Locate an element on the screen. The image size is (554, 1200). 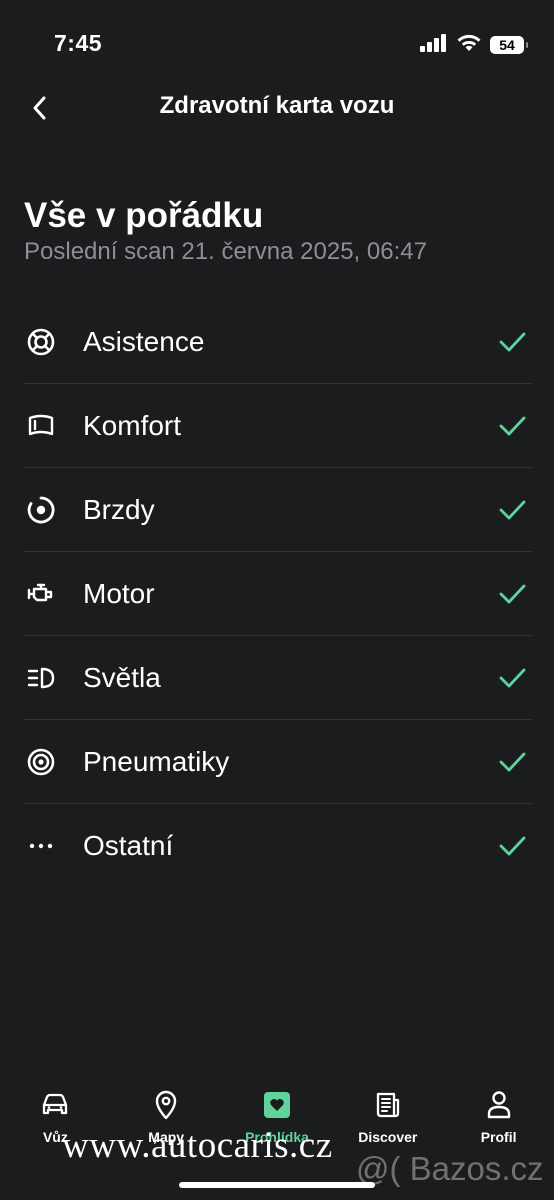
status-bar: 7:45 54 is located at coordinates (277, 44).